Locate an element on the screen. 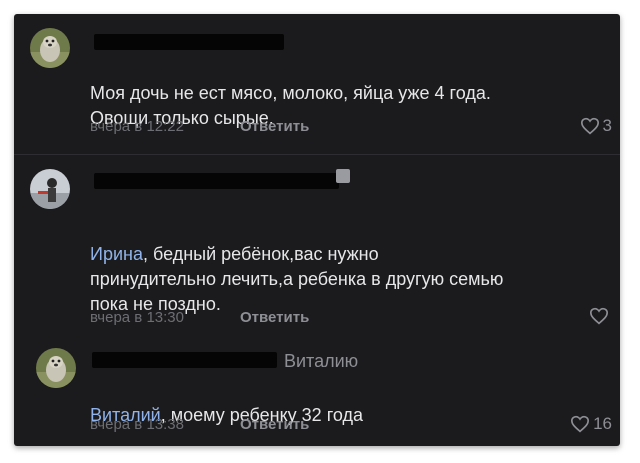 The image size is (640, 463). like-button is located at coordinates (600, 316).